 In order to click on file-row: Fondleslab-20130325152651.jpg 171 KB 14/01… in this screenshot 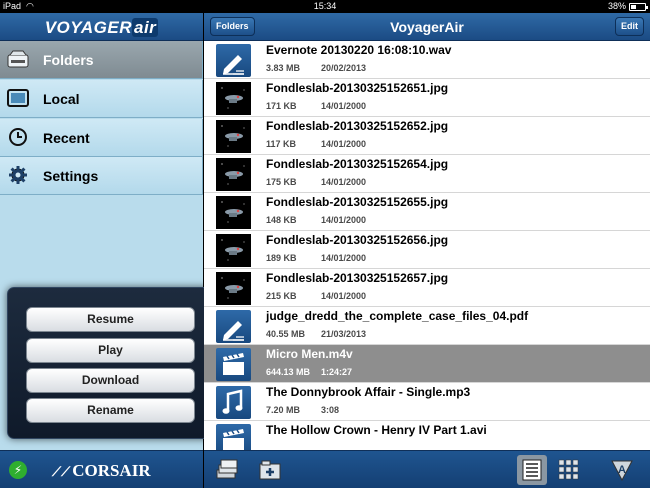, I will do `click(427, 98)`.